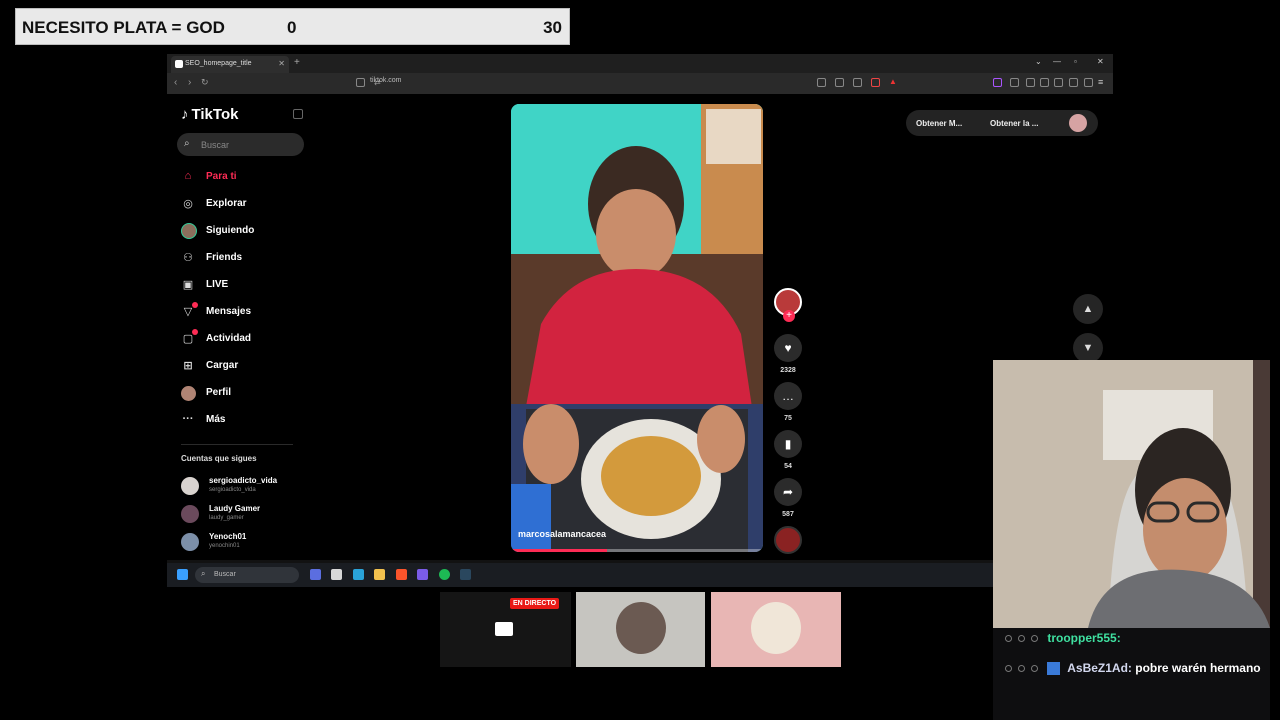 The height and width of the screenshot is (720, 1280). Describe the element at coordinates (243, 259) in the screenshot. I see `nav-item-friends: ⚇ Friends` at that location.